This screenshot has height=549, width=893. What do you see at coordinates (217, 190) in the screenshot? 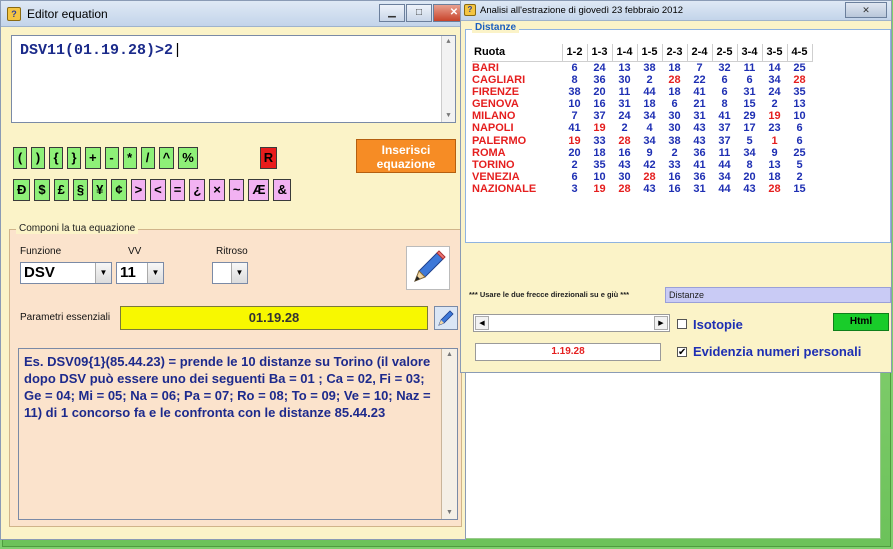
I see `symbol-key: ×` at bounding box center [217, 190].